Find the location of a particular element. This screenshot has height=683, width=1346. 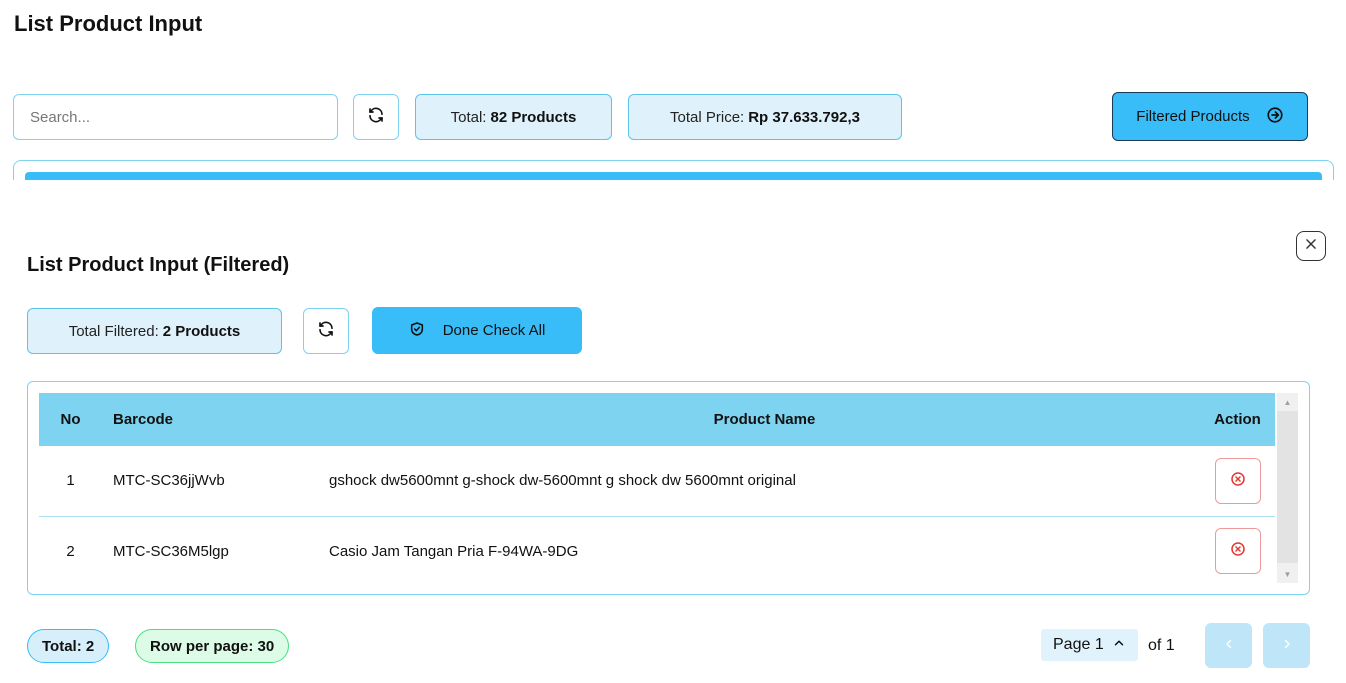

page-select-label: Page 1 is located at coordinates (1078, 644).